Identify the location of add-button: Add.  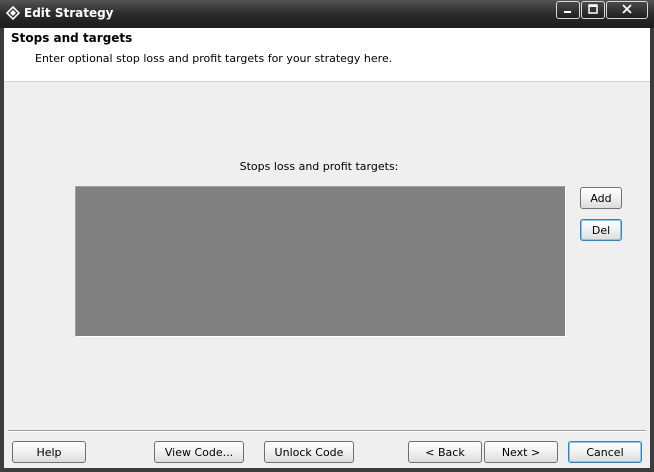
(601, 198).